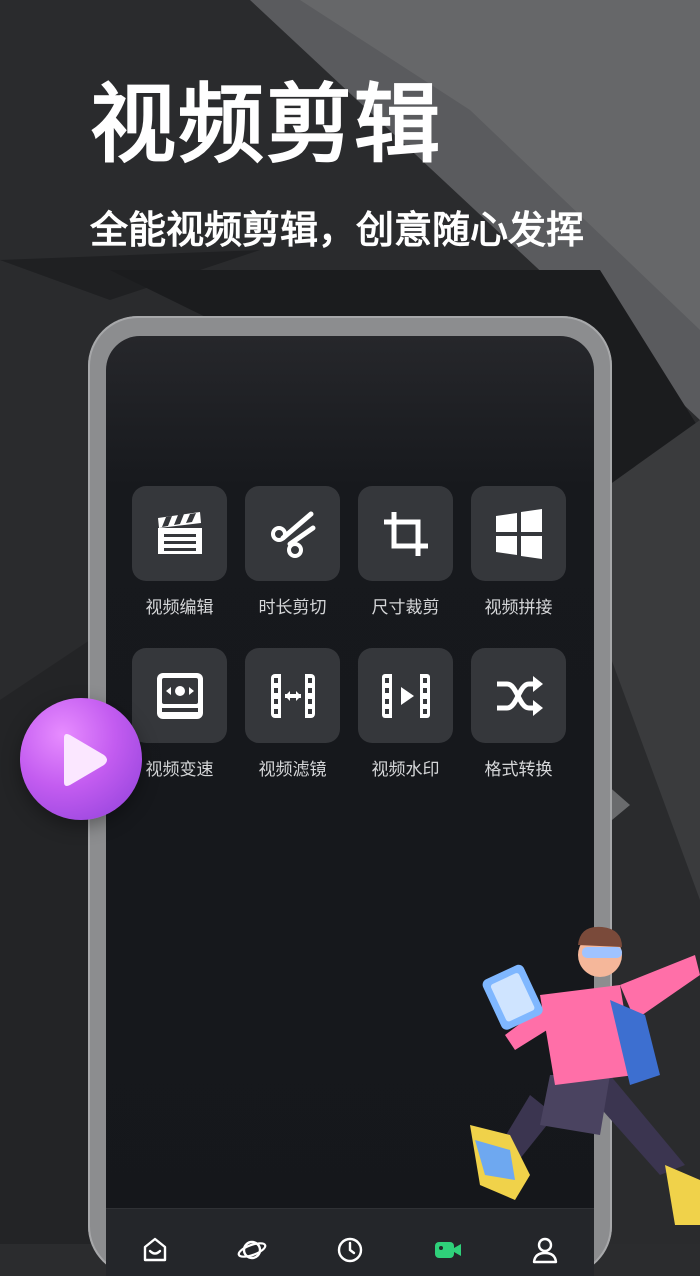 The image size is (700, 1276). Describe the element at coordinates (405, 770) in the screenshot. I see `tool-label: 视频水印` at that location.